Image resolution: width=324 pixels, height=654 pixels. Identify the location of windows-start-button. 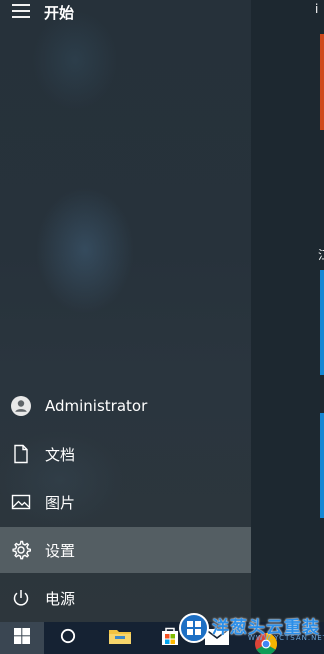
(22, 638).